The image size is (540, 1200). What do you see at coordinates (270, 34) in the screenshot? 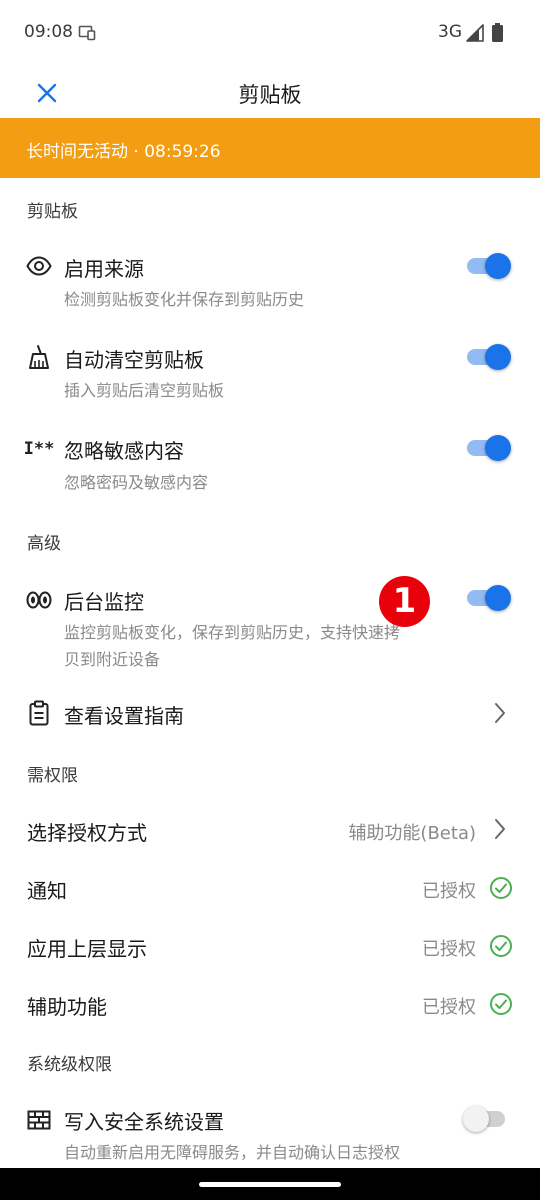
I see `status-bar: 09:08 3G` at bounding box center [270, 34].